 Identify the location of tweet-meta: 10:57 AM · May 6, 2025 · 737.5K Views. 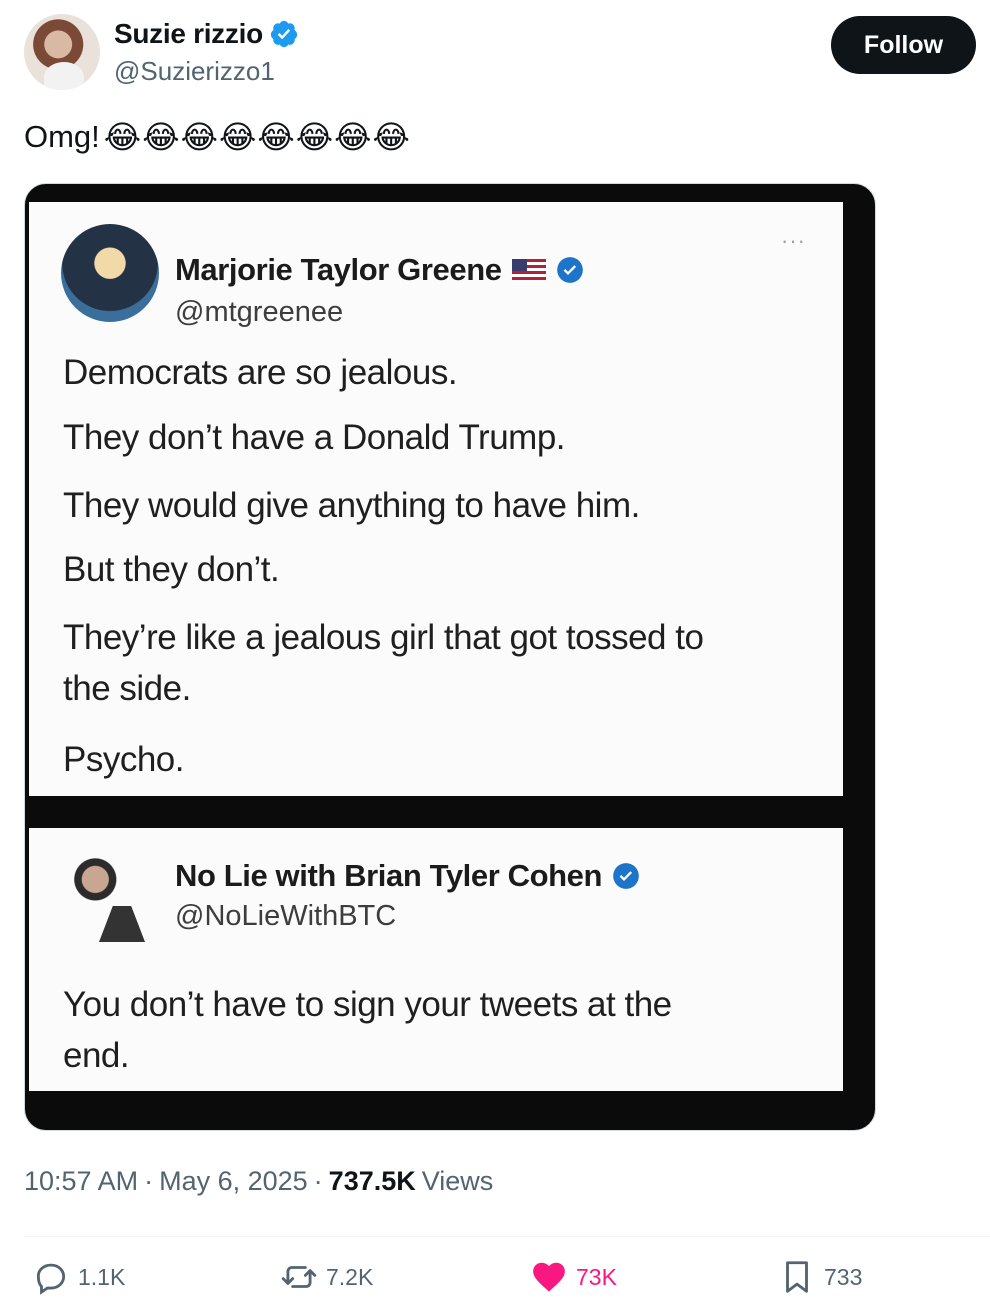
(258, 1181).